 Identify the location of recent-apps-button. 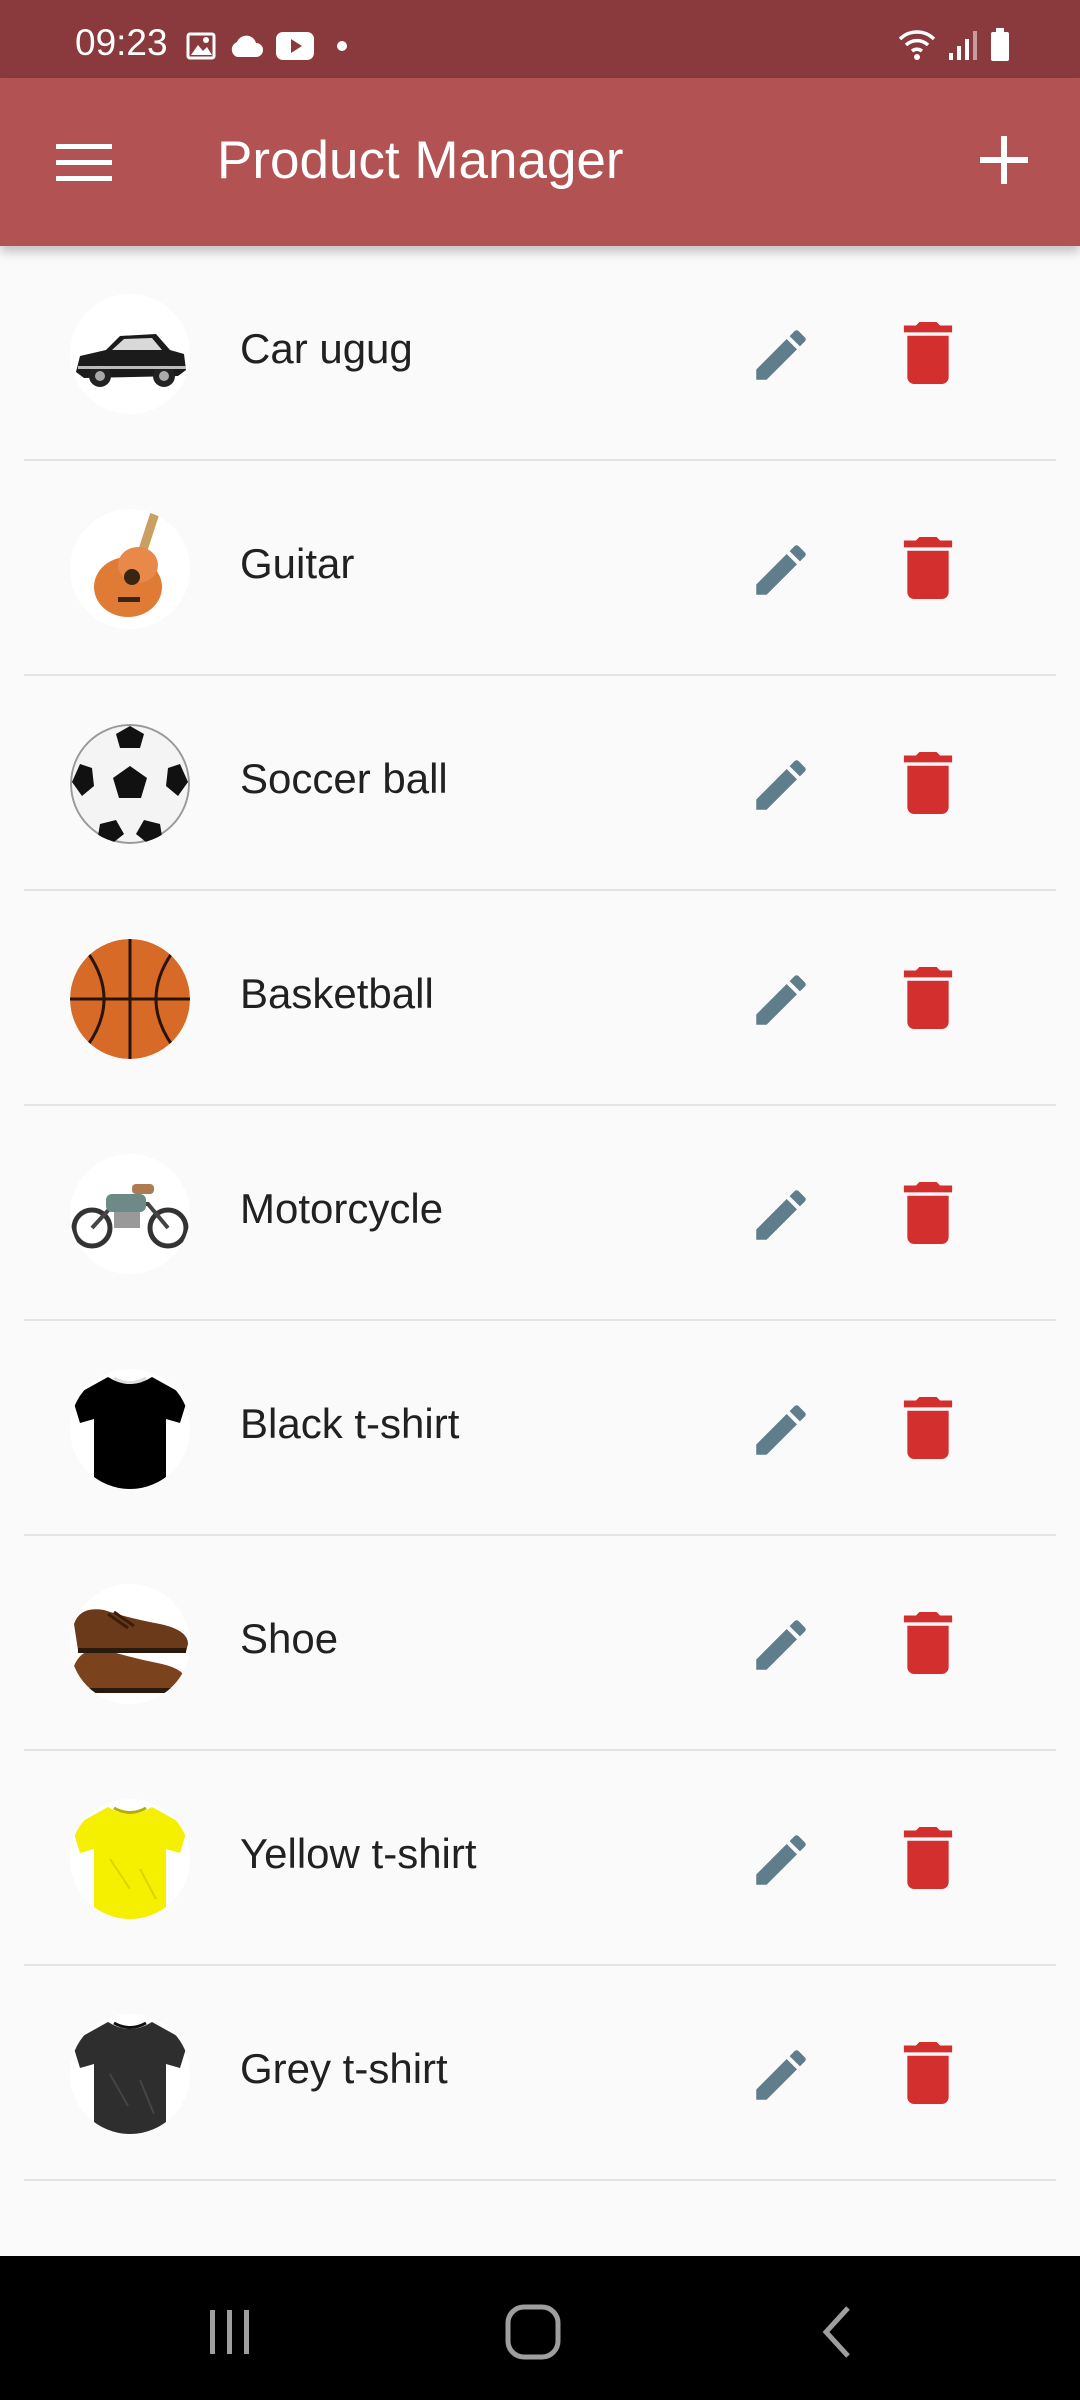
(230, 2332).